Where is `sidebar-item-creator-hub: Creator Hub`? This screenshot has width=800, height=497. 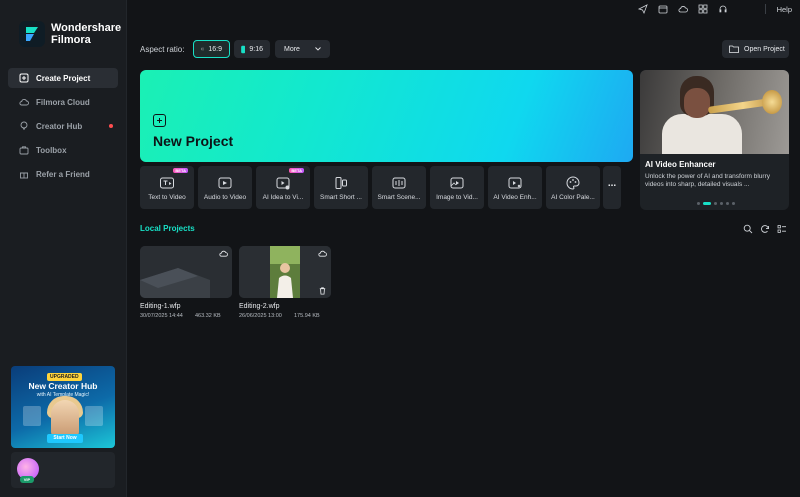
sidebar-item-creator-hub: Creator Hub is located at coordinates (63, 126).